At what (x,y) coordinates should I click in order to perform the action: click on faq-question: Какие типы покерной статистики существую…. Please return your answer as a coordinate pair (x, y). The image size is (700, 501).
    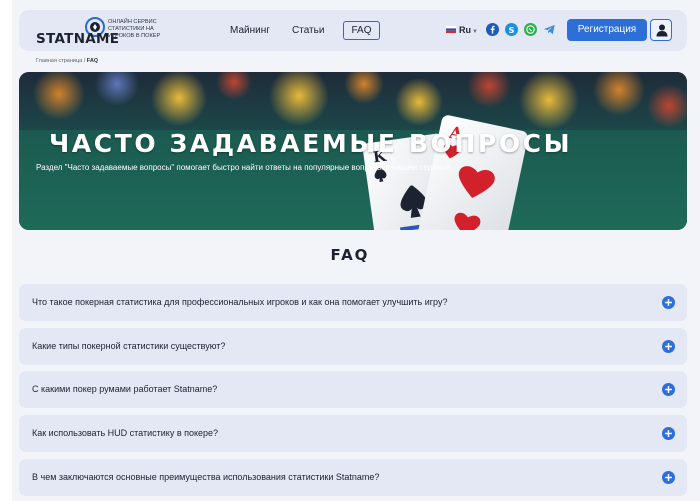
    Looking at the image, I should click on (129, 346).